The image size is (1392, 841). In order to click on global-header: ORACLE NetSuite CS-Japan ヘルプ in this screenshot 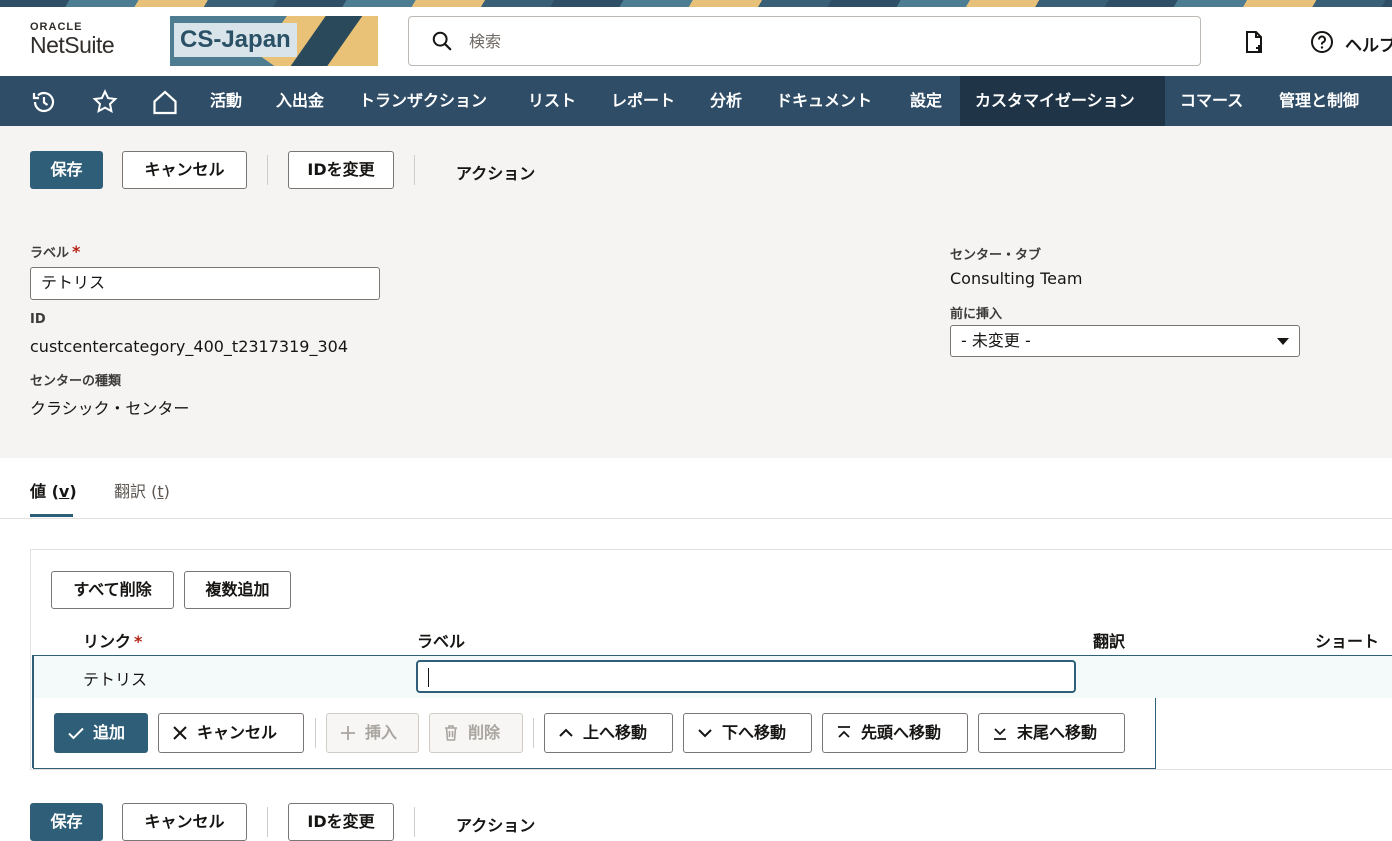, I will do `click(696, 41)`.